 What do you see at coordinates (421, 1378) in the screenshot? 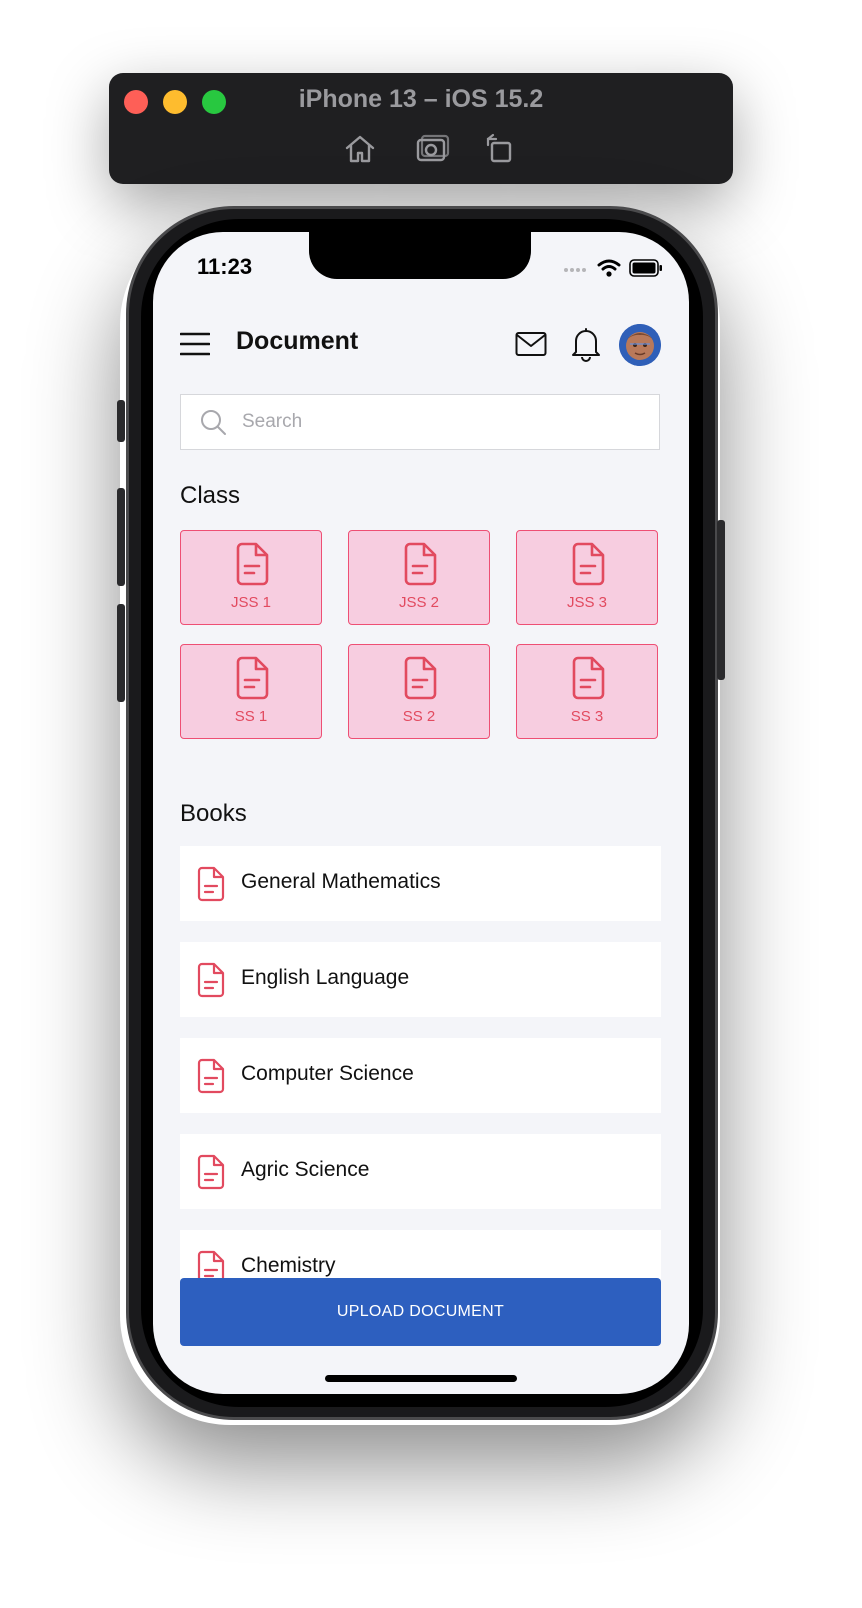
I see `home-indicator` at bounding box center [421, 1378].